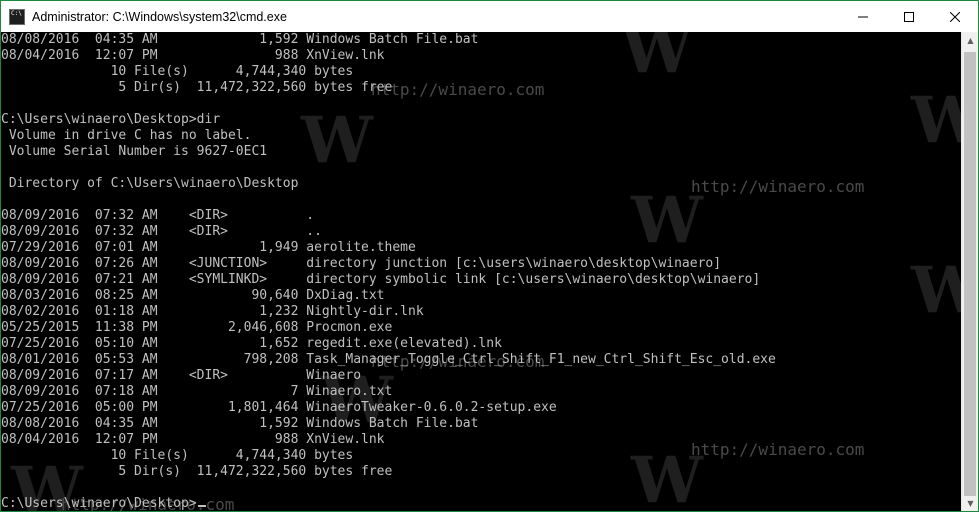 This screenshot has height=512, width=979. Describe the element at coordinates (150, 183) in the screenshot. I see `console-line: Directory of C:\Users\winaero\Desktop` at that location.